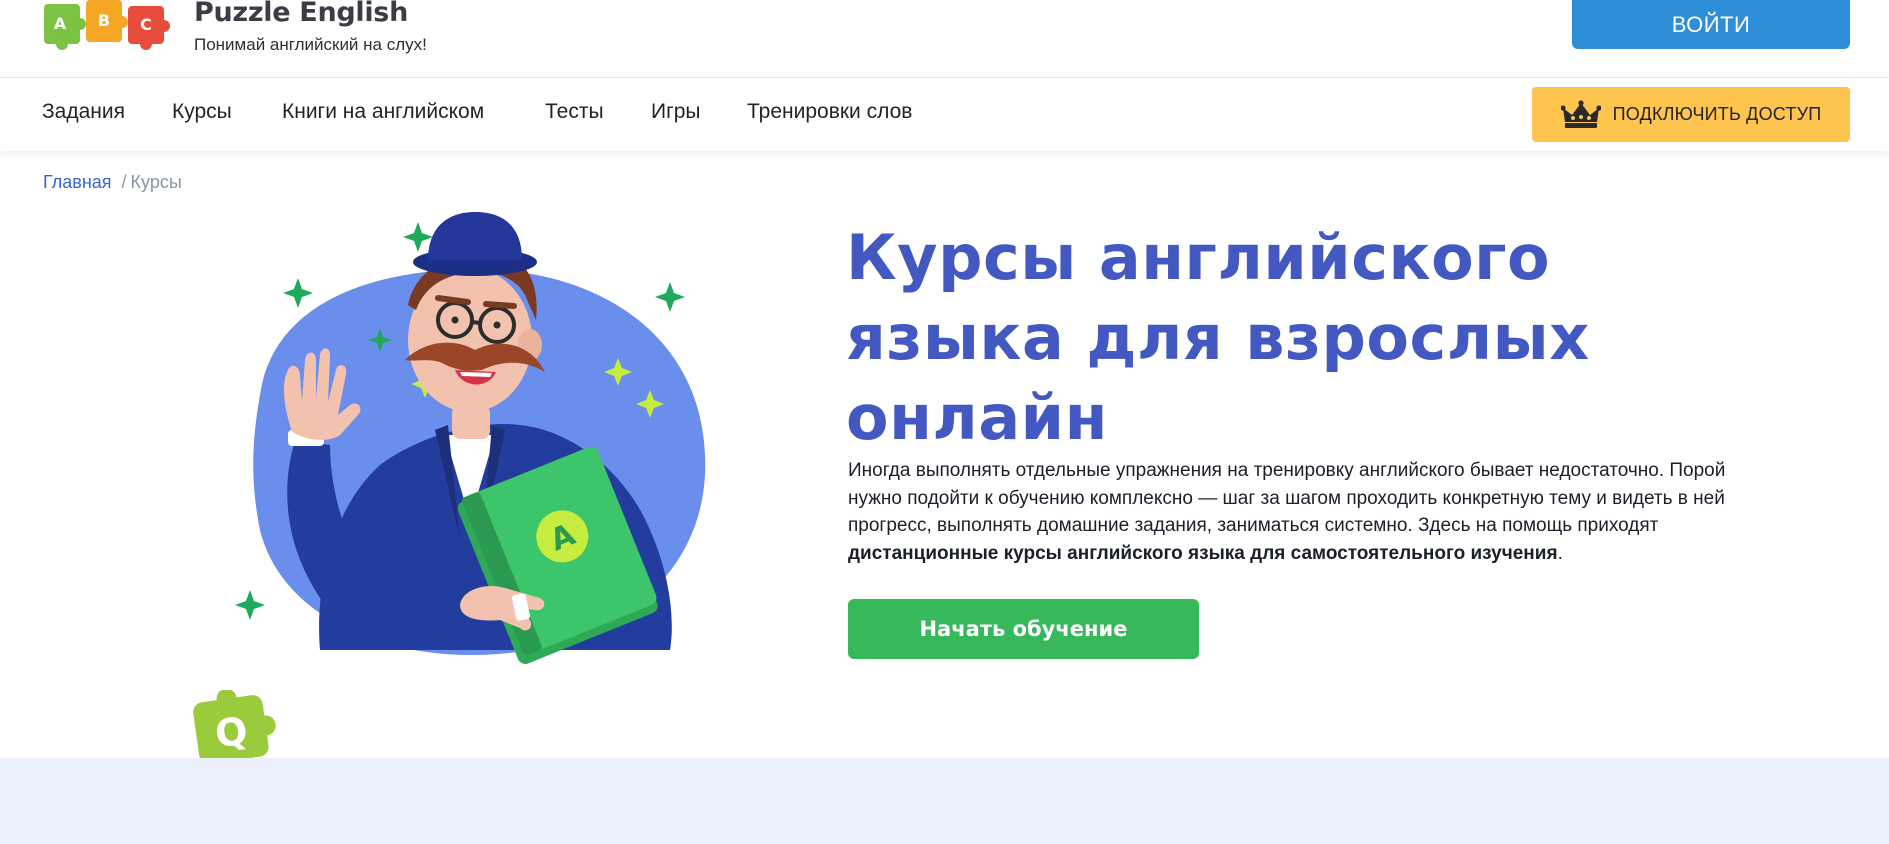 The width and height of the screenshot is (1889, 844). What do you see at coordinates (1717, 114) in the screenshot?
I see `get-access-label: подключить доступ` at bounding box center [1717, 114].